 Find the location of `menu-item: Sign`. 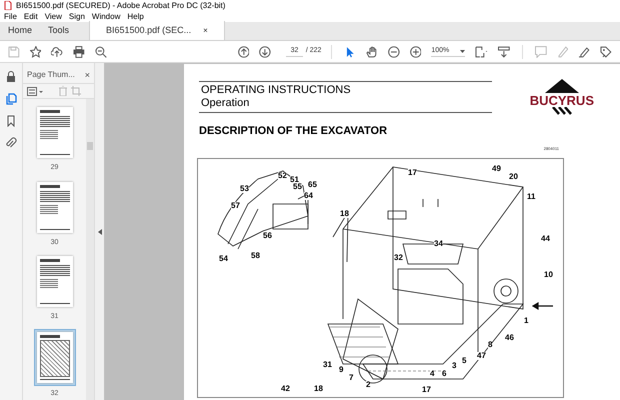

menu-item: Sign is located at coordinates (76, 16).